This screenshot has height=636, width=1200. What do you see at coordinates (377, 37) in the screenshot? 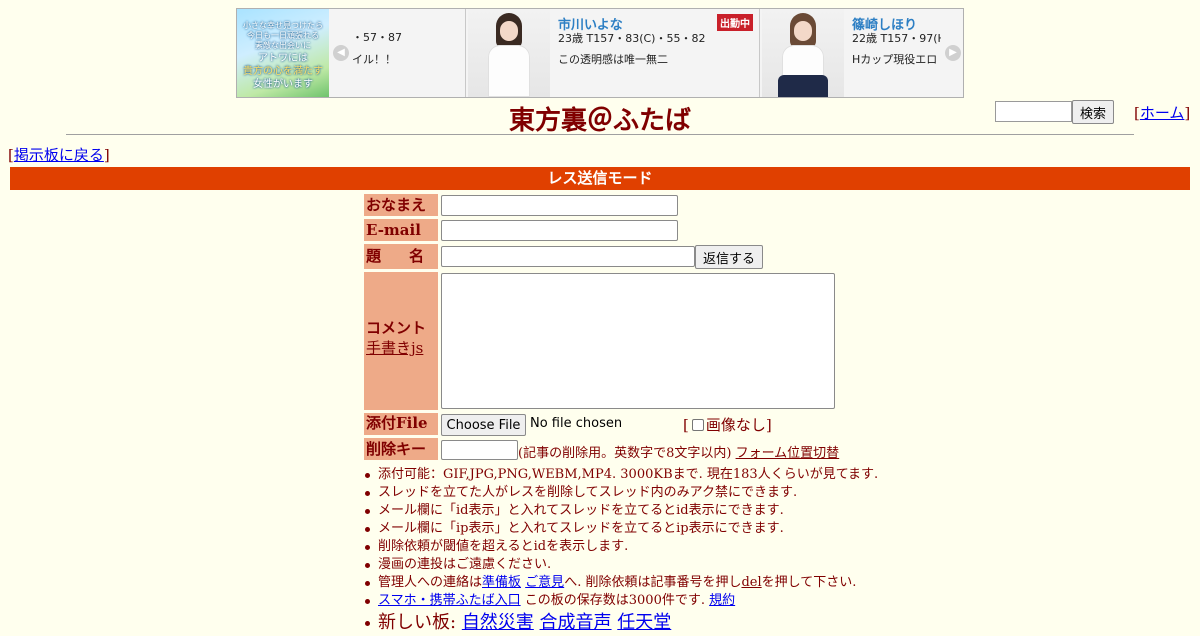
I see `prev-card-spec: ・57・87` at bounding box center [377, 37].